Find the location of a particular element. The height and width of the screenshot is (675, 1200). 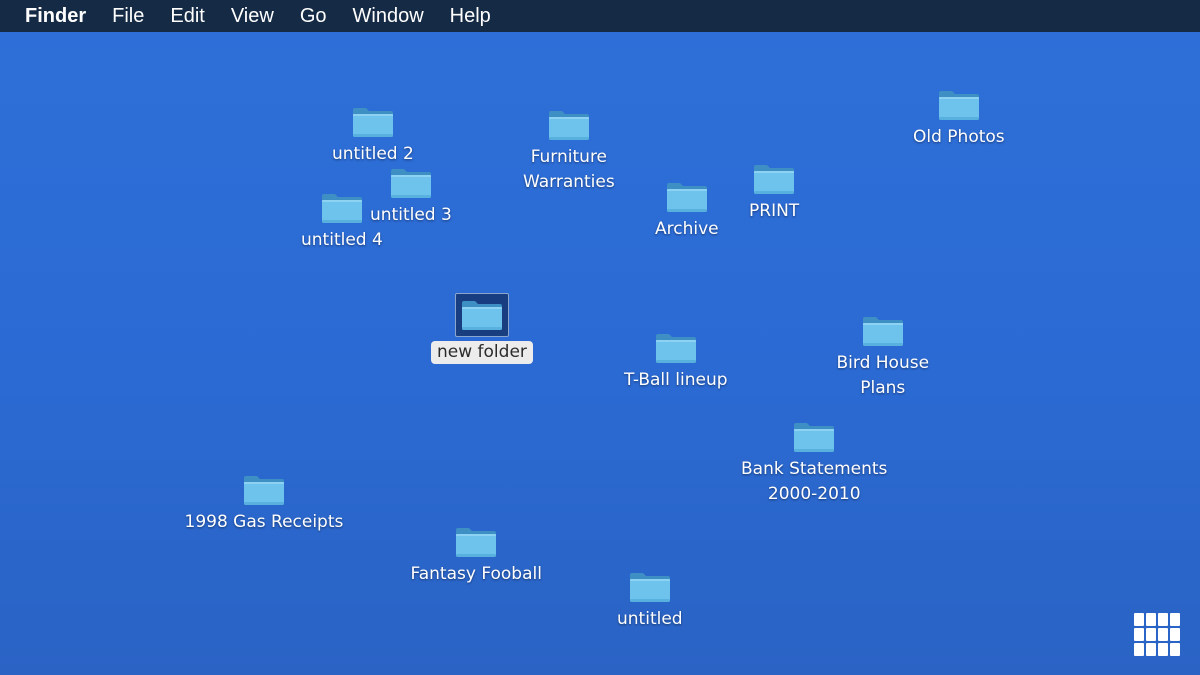

desktop-folder: Bird House Plans is located at coordinates (883, 357).